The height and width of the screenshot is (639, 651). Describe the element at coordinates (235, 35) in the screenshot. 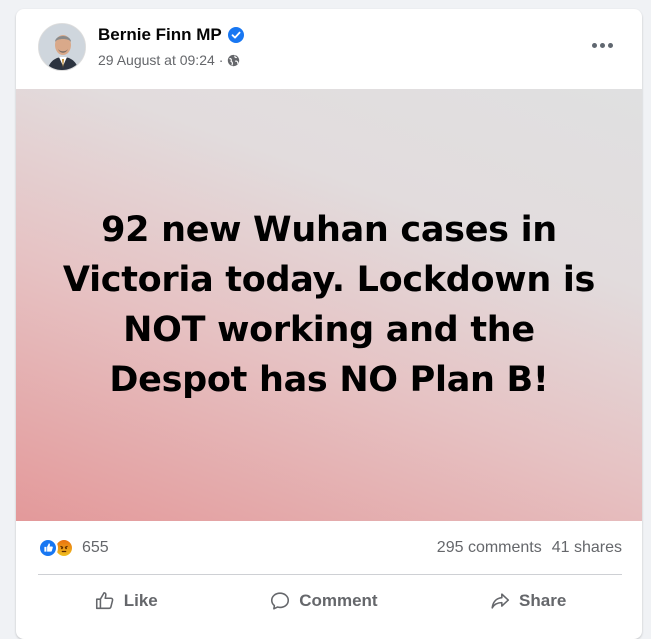

I see `verified-badge-icon` at that location.